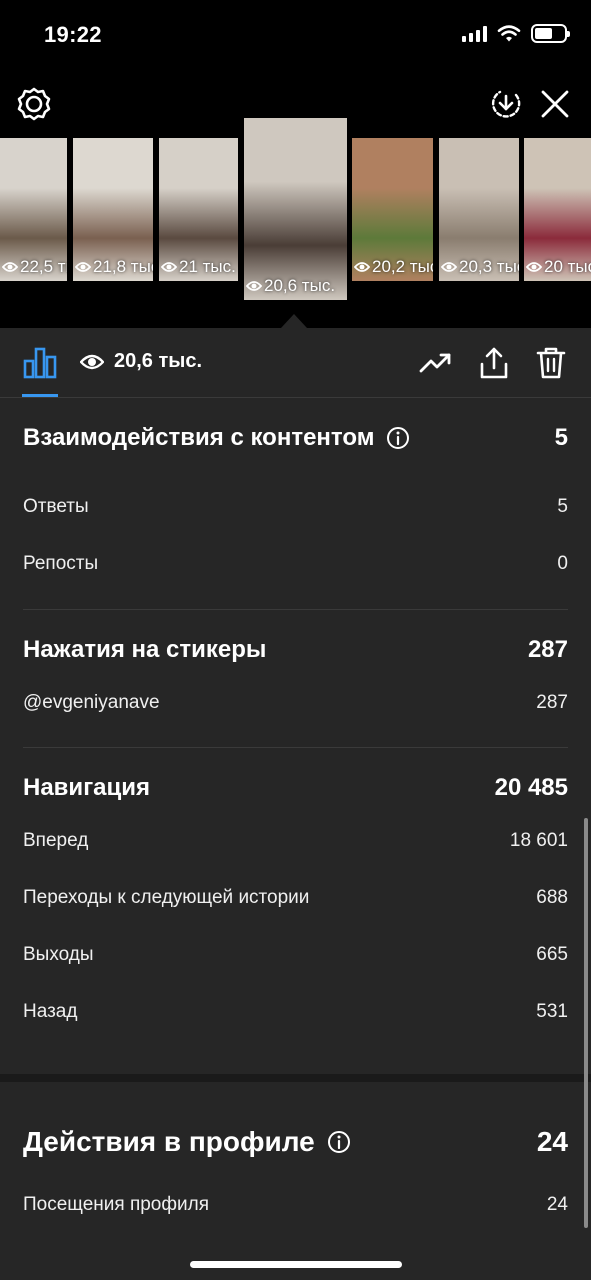  Describe the element at coordinates (158, 361) in the screenshot. I see `views-count: 20,6 тыс.` at that location.